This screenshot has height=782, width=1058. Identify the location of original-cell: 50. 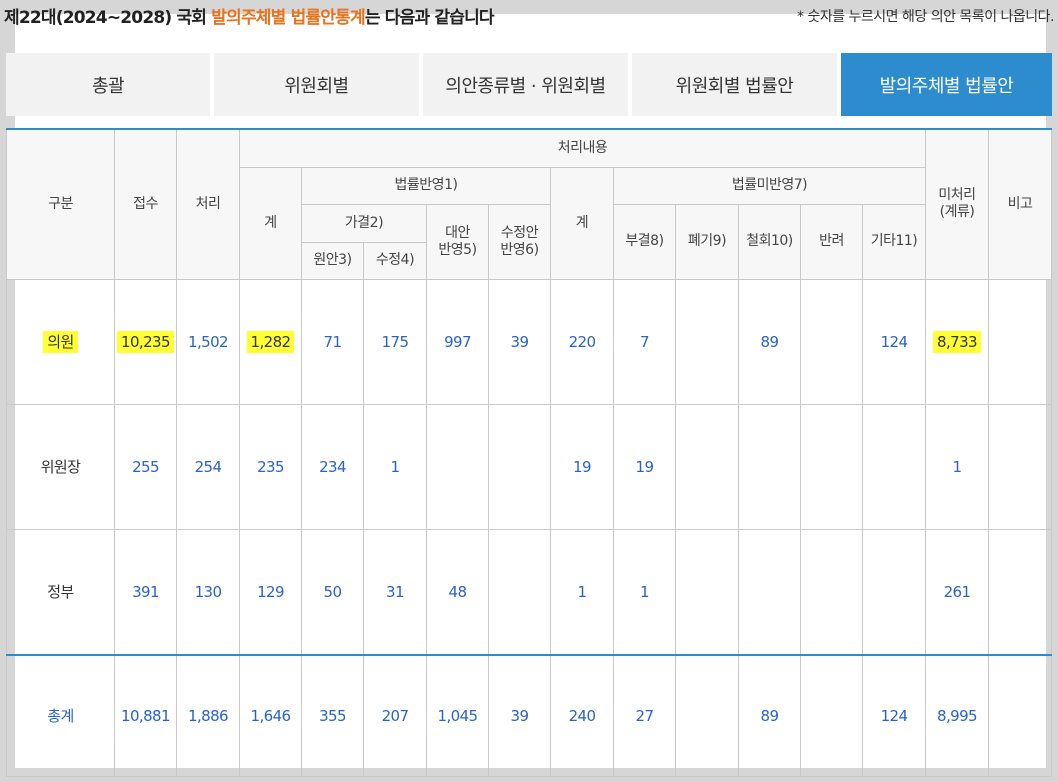
(332, 591).